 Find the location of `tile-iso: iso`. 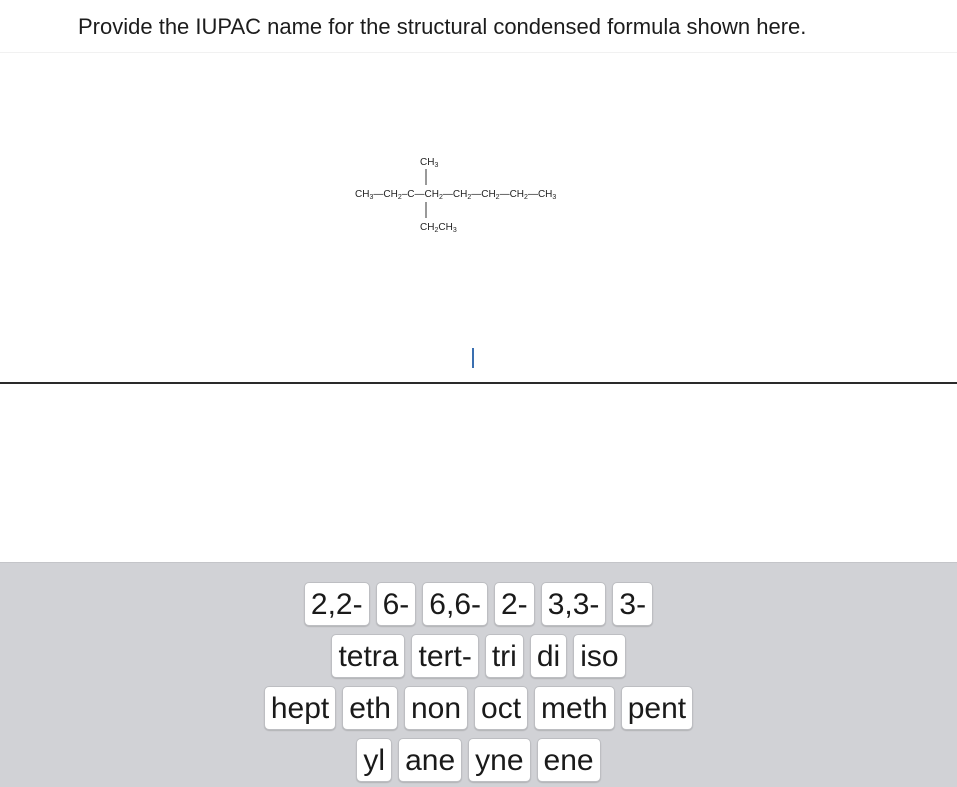

tile-iso: iso is located at coordinates (599, 656).